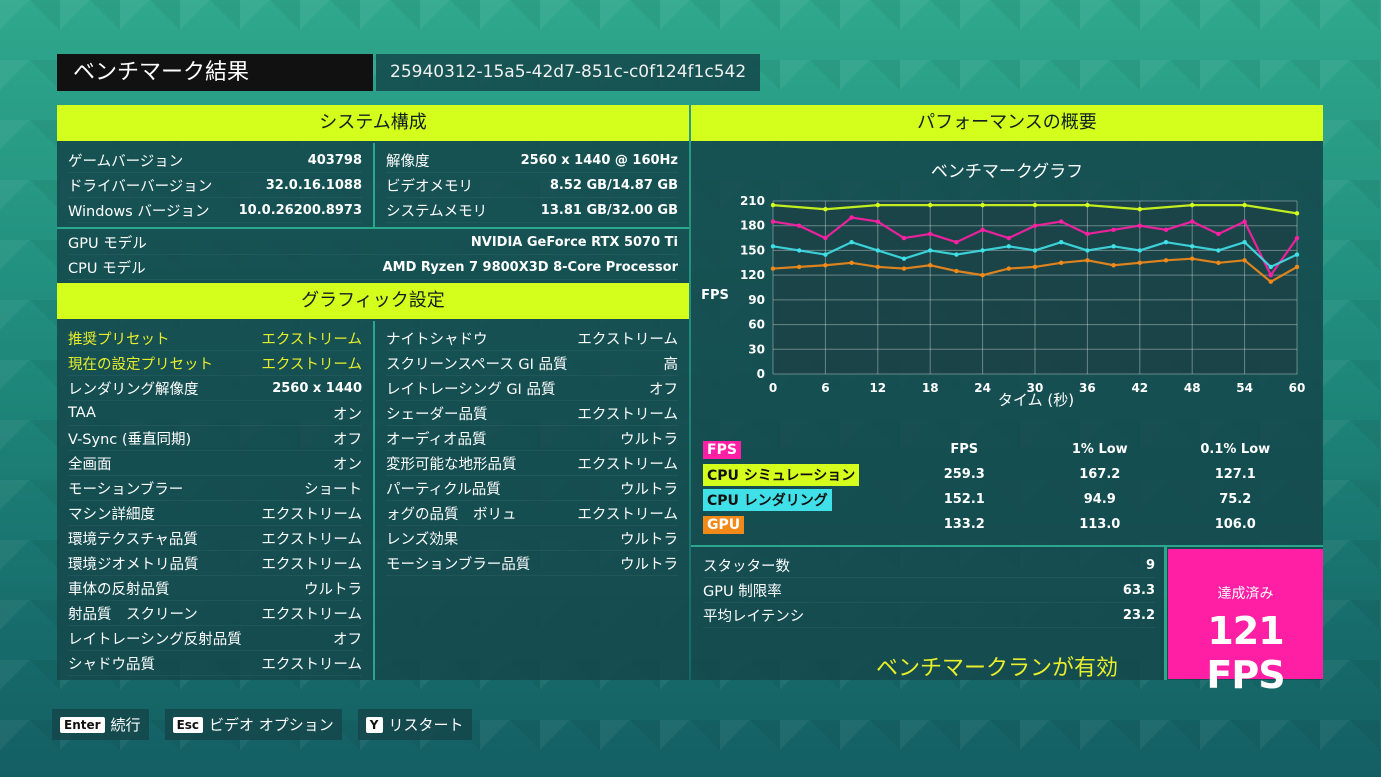  I want to click on row-value: ショート, so click(333, 489).